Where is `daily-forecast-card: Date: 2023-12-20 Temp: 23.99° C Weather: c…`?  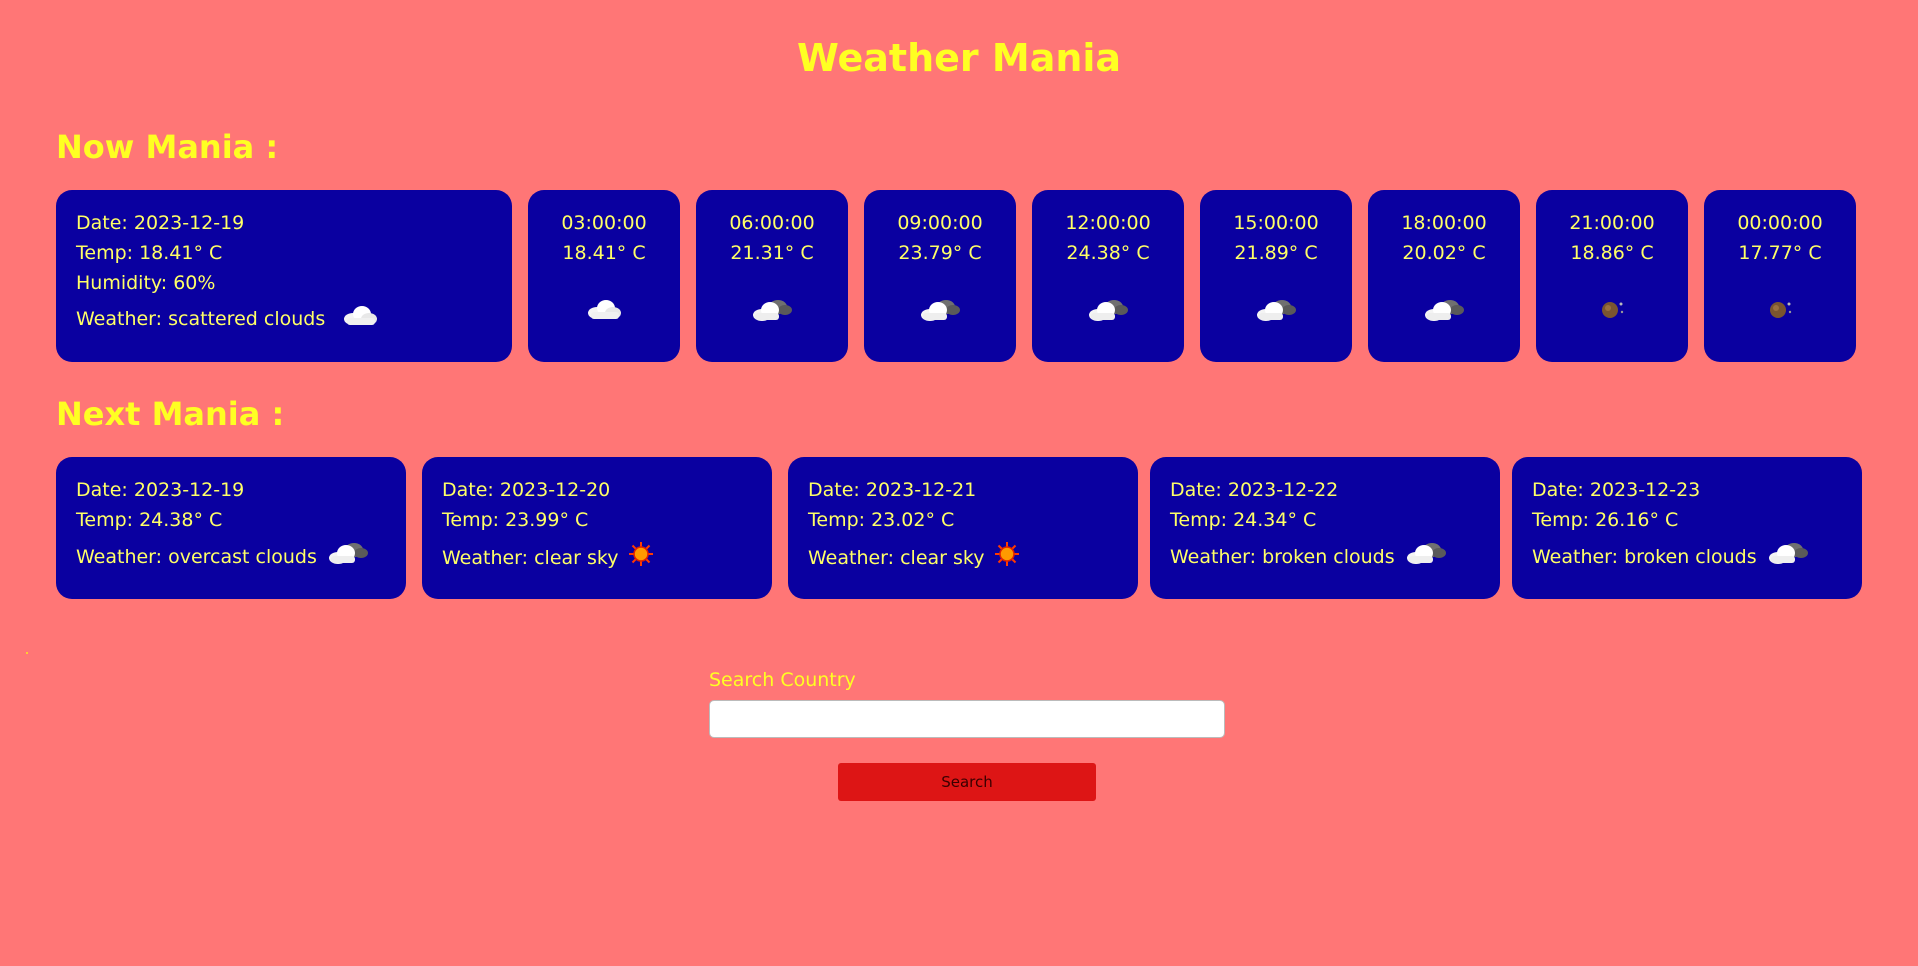
daily-forecast-card: Date: 2023-12-20 Temp: 23.99° C Weather: c… is located at coordinates (597, 528).